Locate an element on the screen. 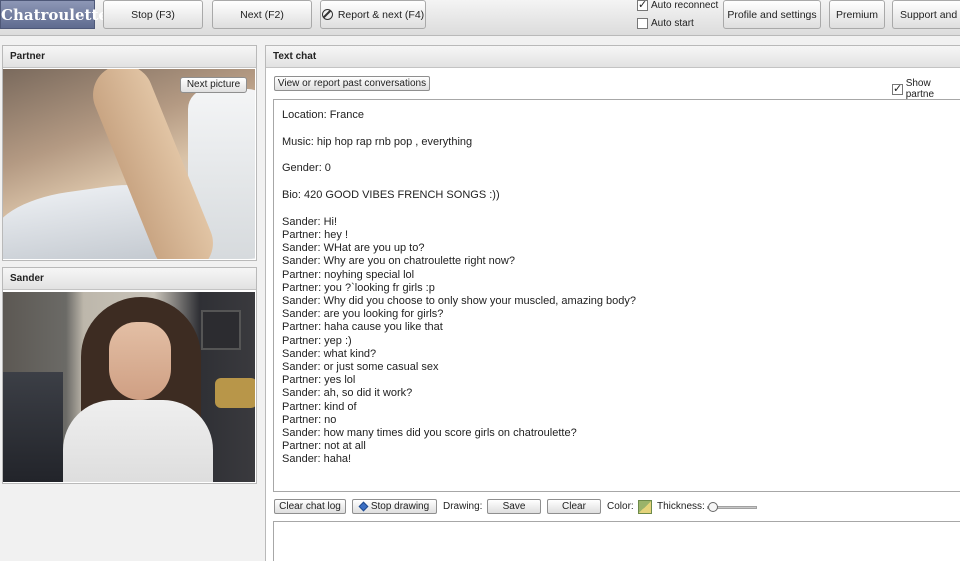 The height and width of the screenshot is (561, 960). text-chat-title: Text chat is located at coordinates (613, 57).